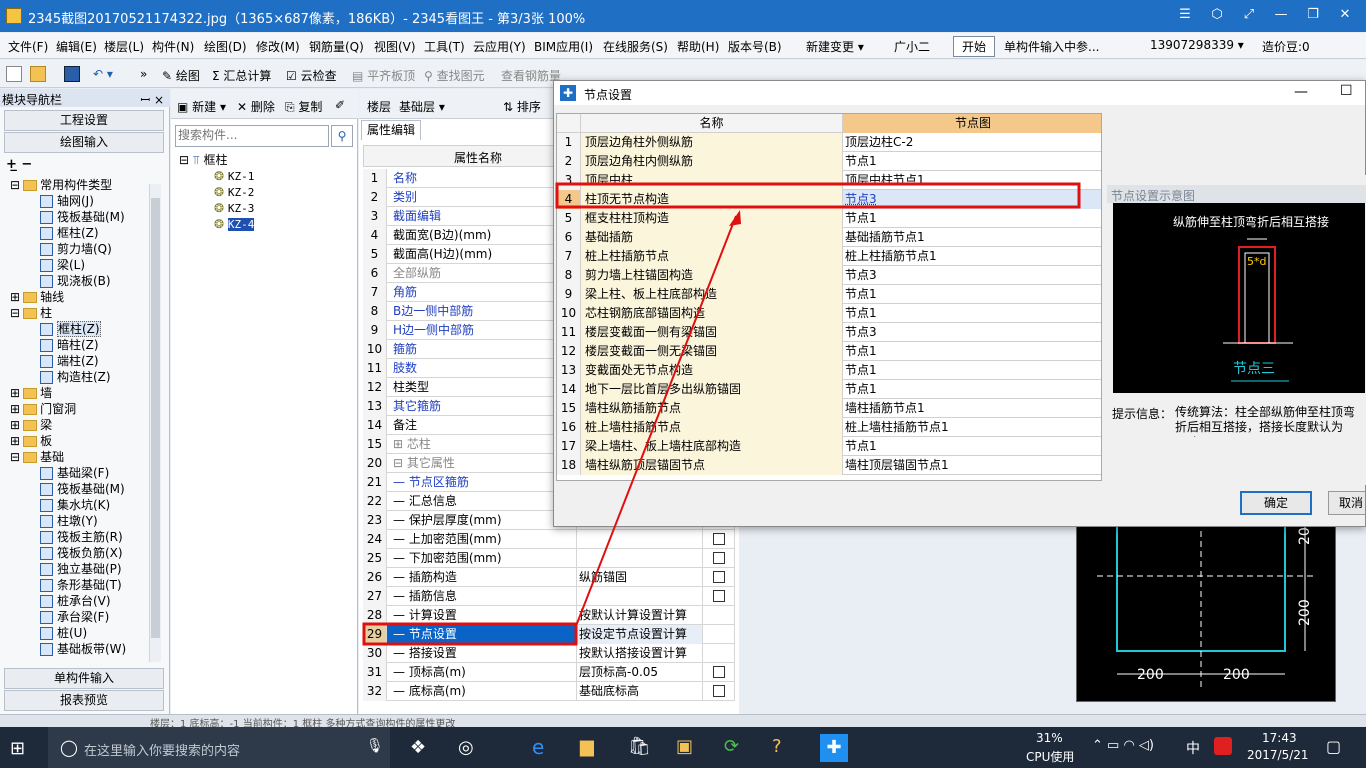 Image resolution: width=1366 pixels, height=768 pixels. I want to click on node-row: 9 梁上柱、板上柱底部构造 节点1, so click(829, 294).